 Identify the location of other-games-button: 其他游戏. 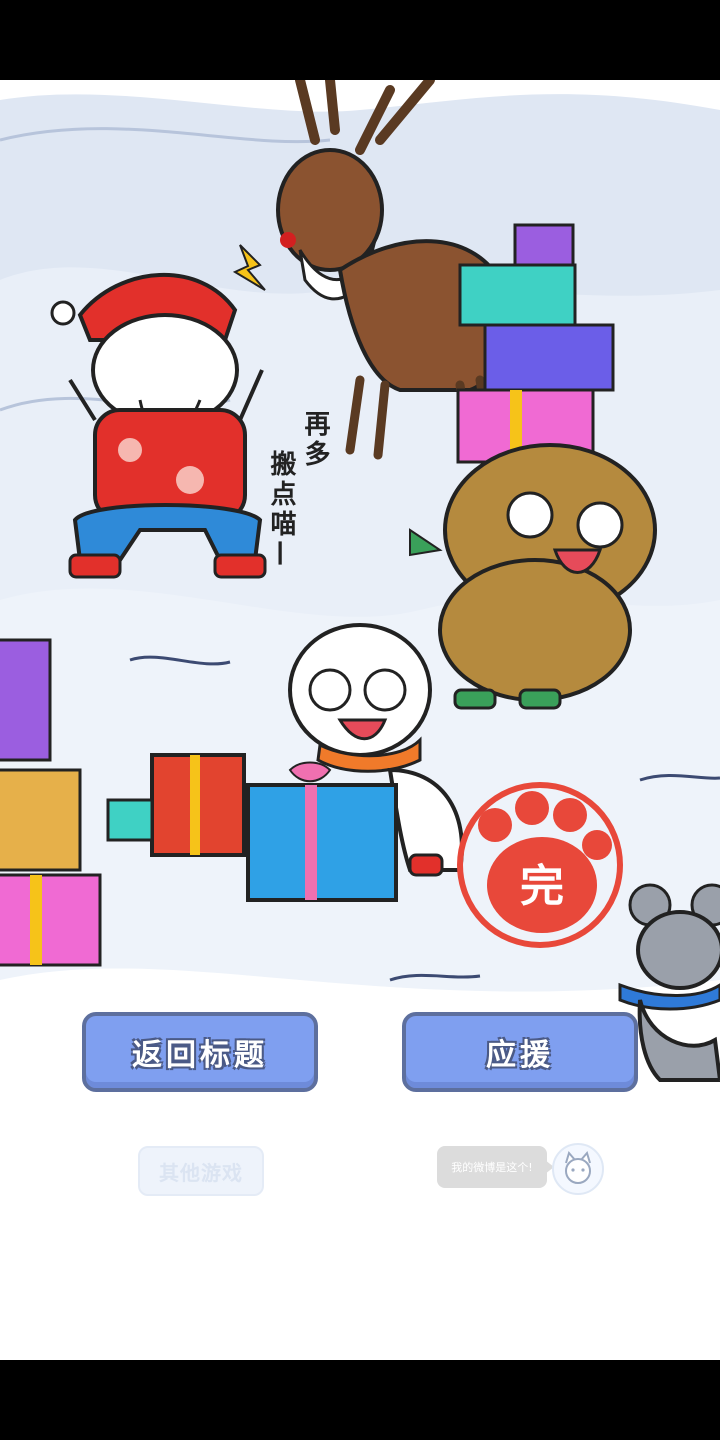
(201, 1171).